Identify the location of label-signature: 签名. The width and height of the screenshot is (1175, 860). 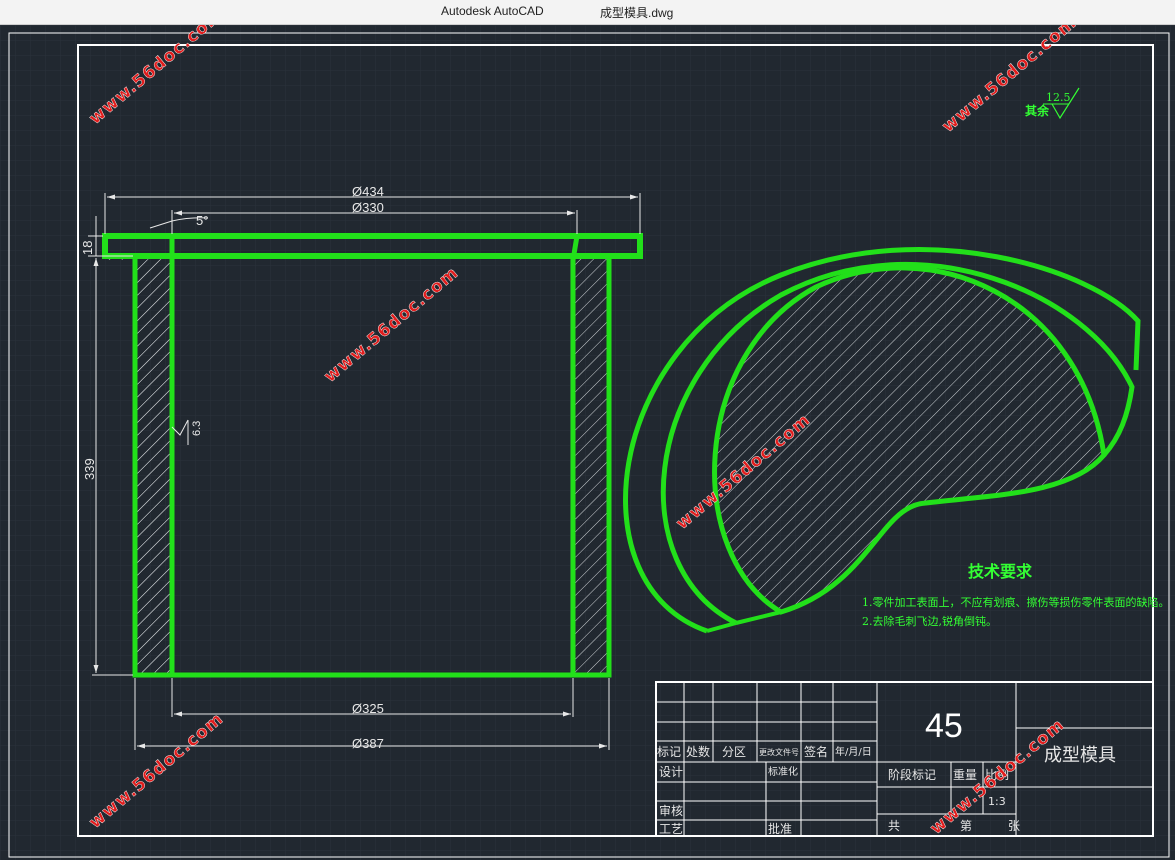
(816, 751).